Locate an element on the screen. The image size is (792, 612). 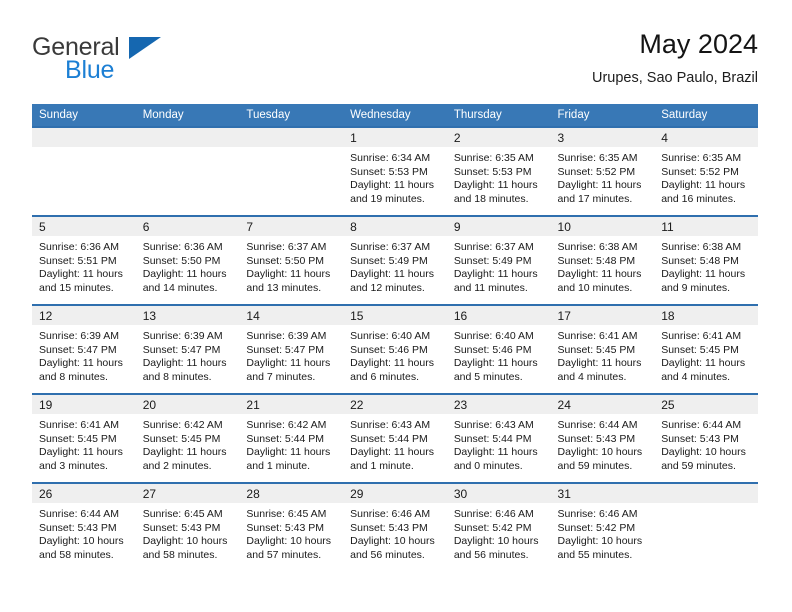
day-number: 11 is located at coordinates (667, 227).